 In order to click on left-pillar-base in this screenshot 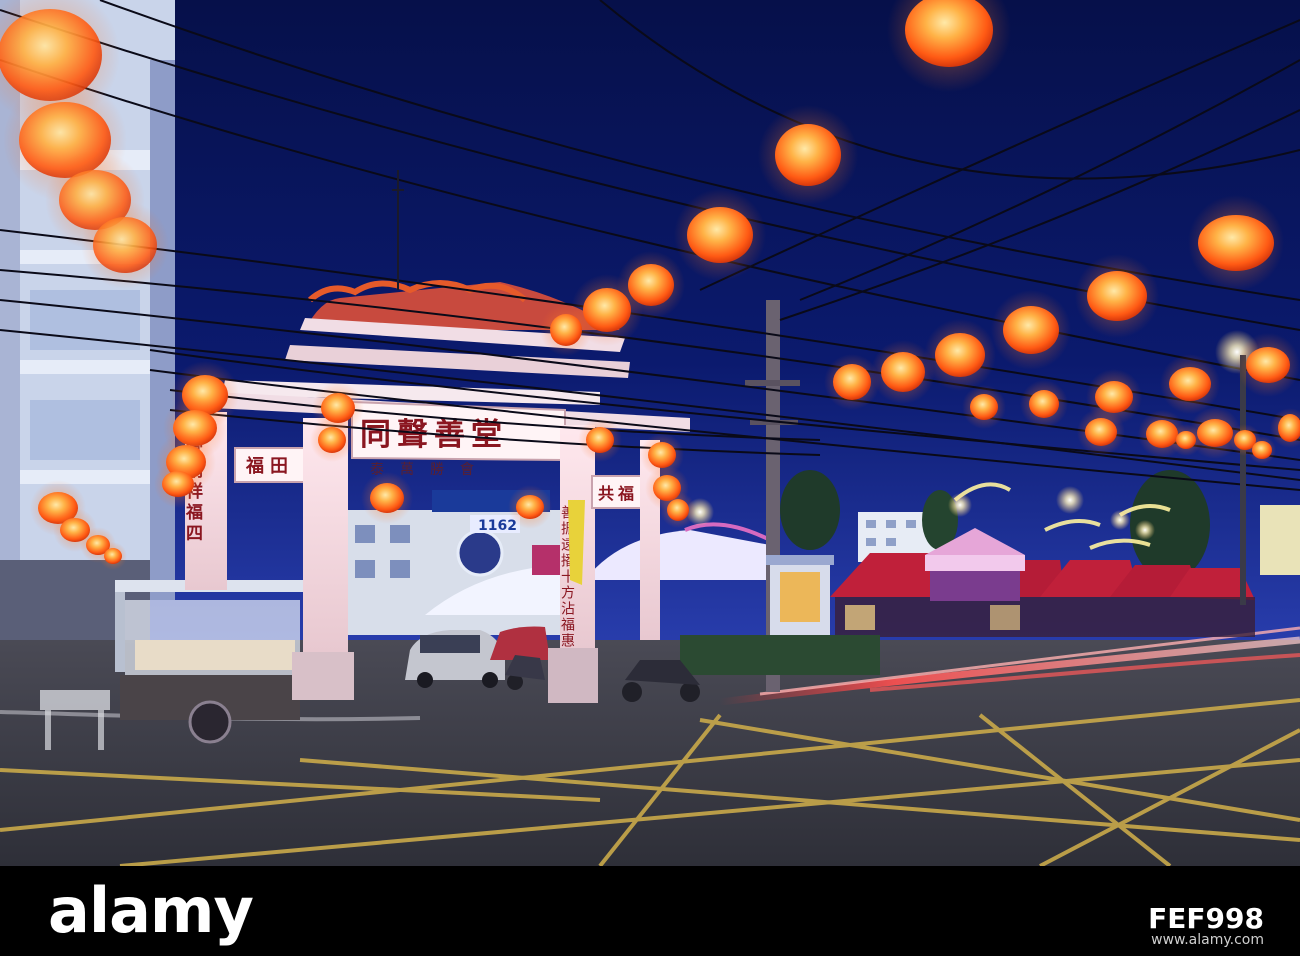, I will do `click(323, 676)`.